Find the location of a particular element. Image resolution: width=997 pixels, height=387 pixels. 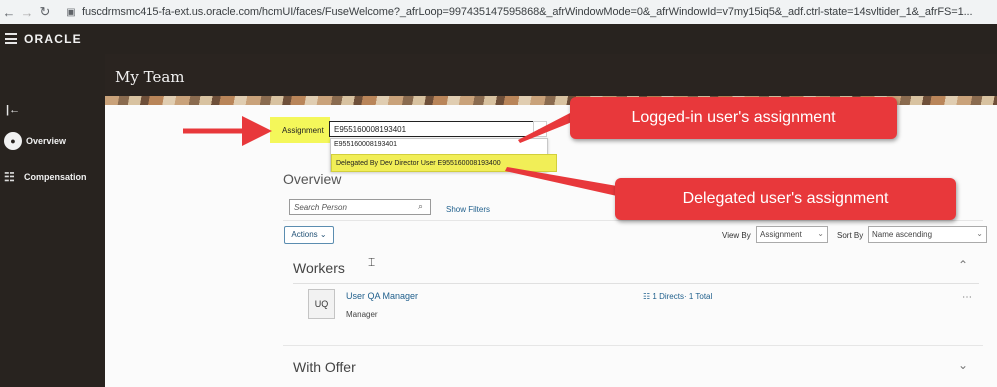

callout-pointer-delegated is located at coordinates (561, 181).